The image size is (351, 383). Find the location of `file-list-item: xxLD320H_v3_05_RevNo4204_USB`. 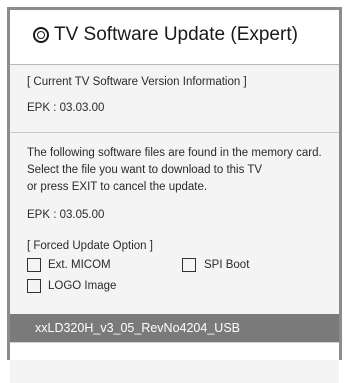

file-list-item: xxLD320H_v3_05_RevNo4204_USB is located at coordinates (174, 328).